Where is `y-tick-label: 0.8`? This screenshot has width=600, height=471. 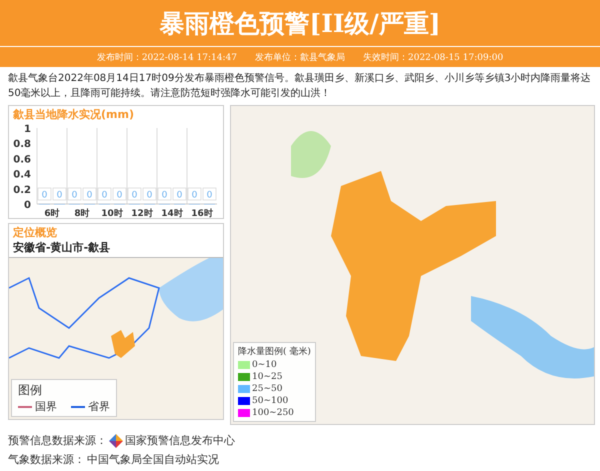 y-tick-label: 0.8 is located at coordinates (22, 144).